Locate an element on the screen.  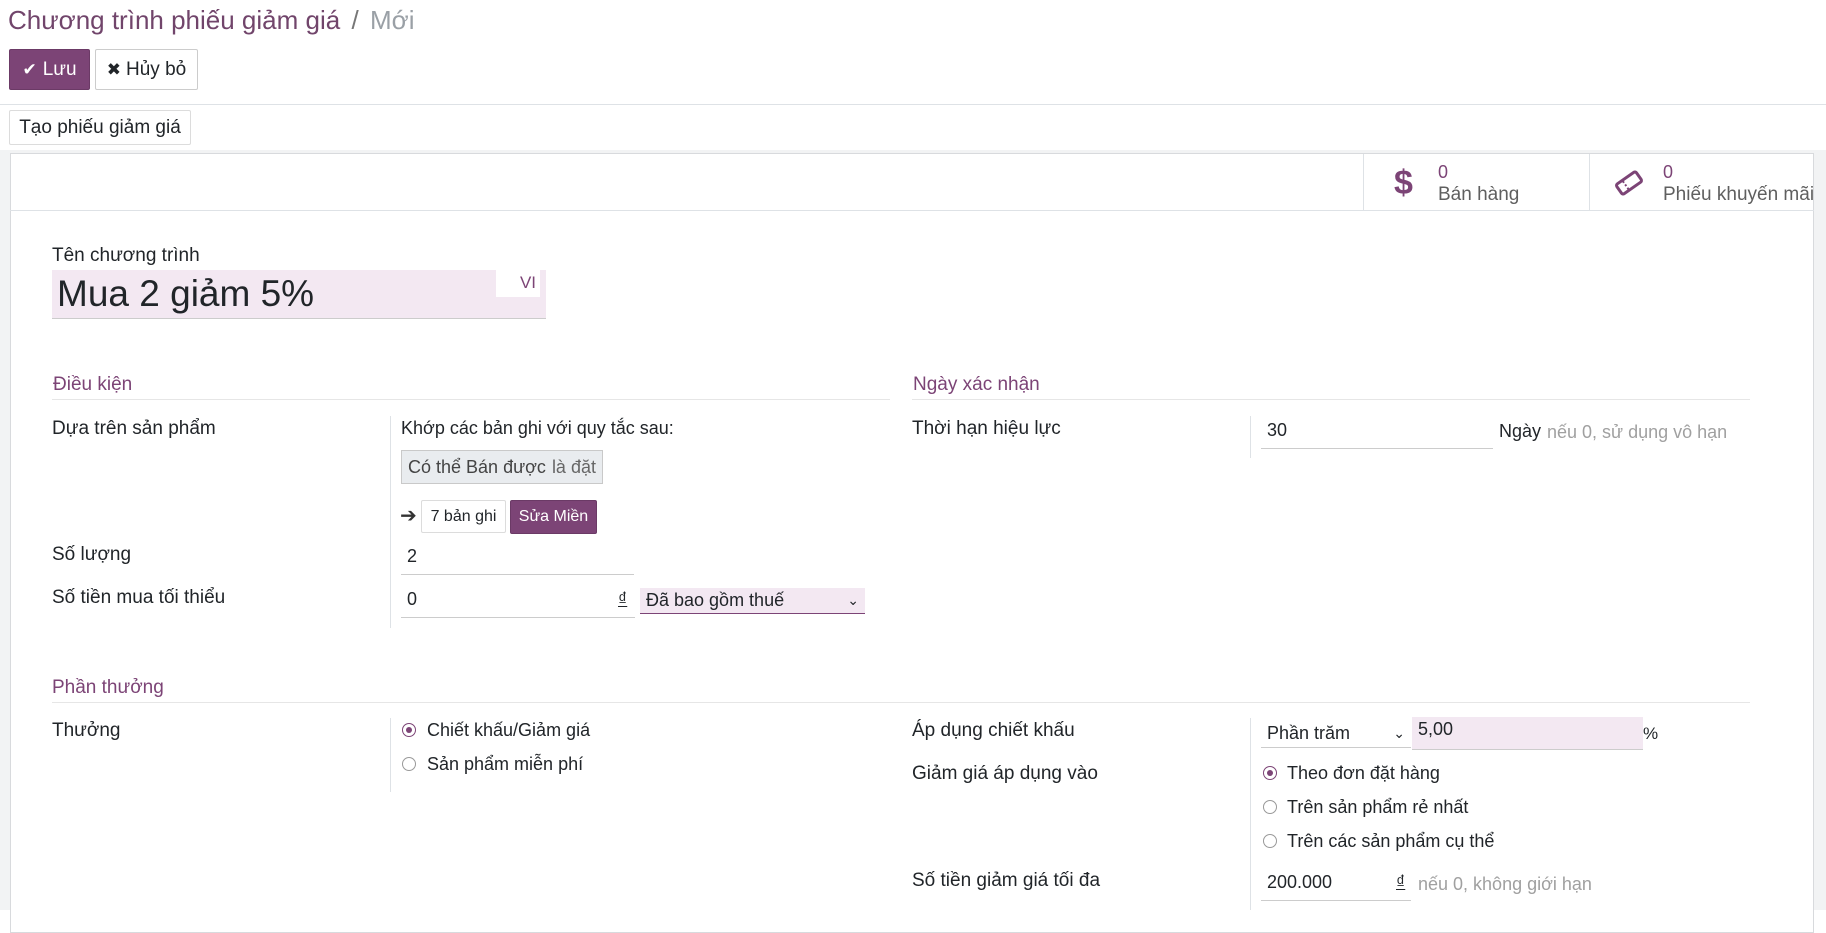
dollar-icon: $ is located at coordinates (1403, 183).